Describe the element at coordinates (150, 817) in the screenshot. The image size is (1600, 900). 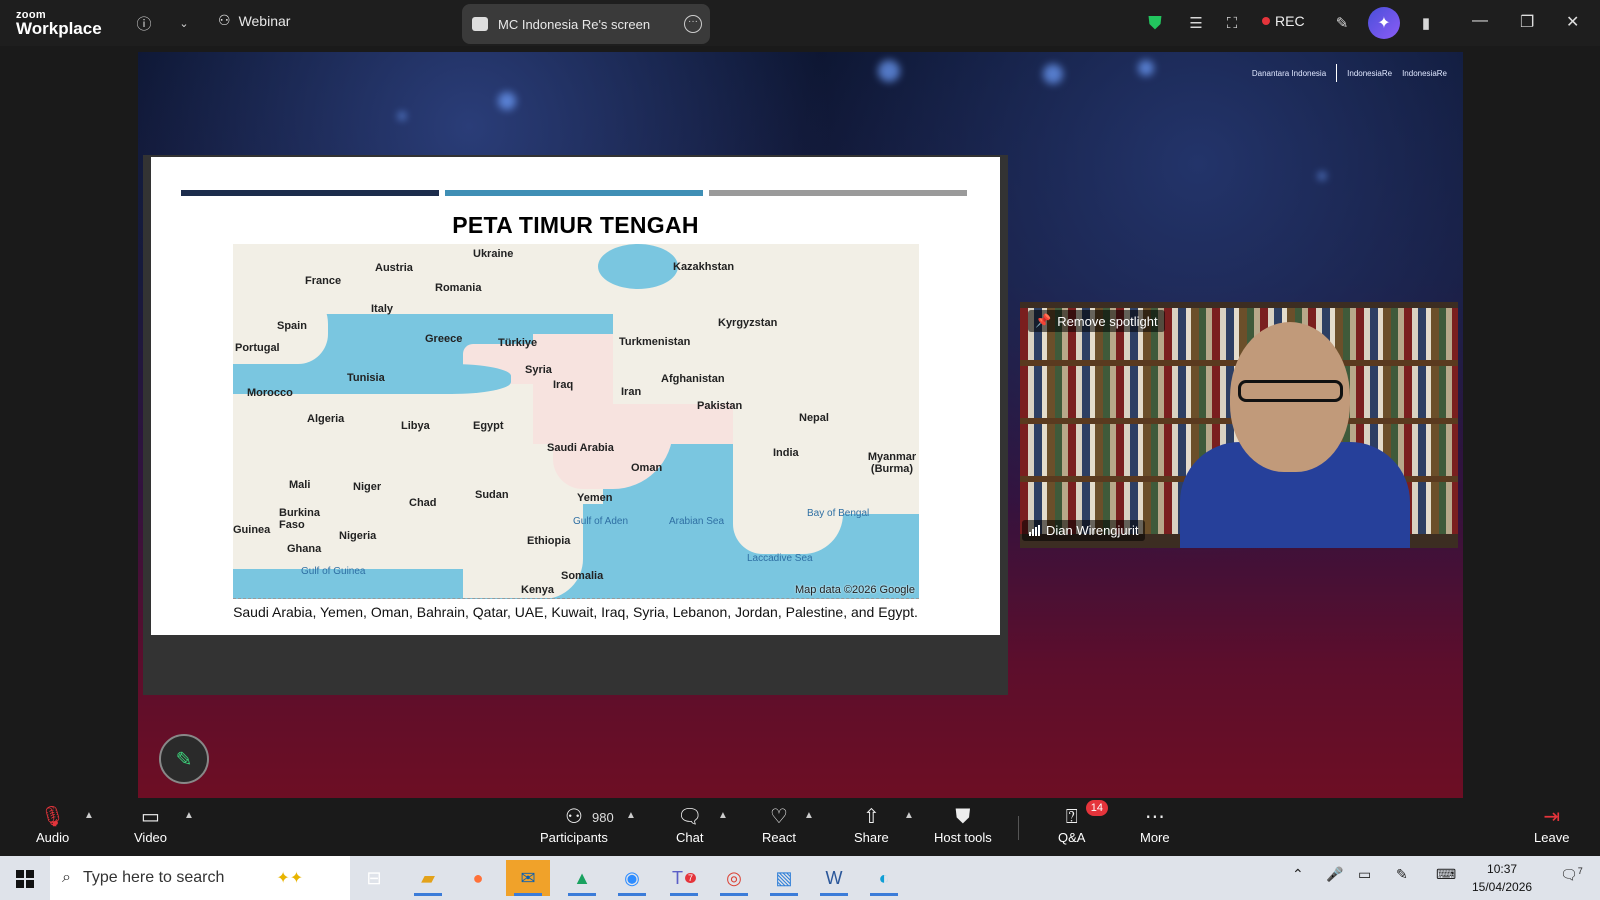
I see `camera-icon: ▭` at that location.